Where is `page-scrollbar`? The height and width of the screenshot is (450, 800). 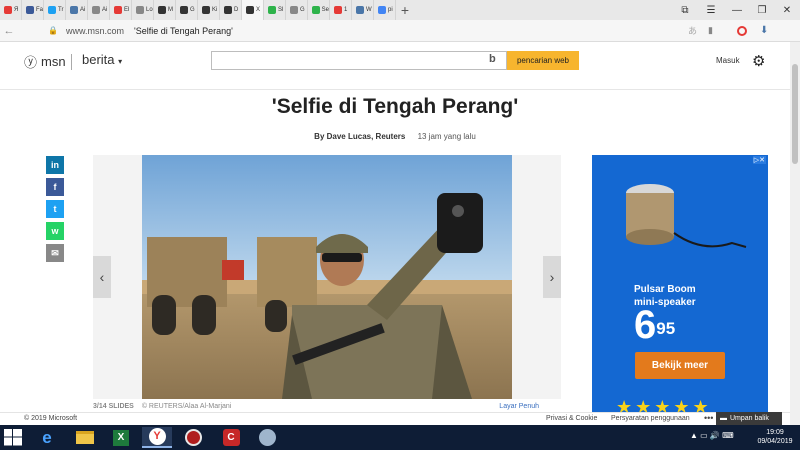 page-scrollbar is located at coordinates (795, 233).